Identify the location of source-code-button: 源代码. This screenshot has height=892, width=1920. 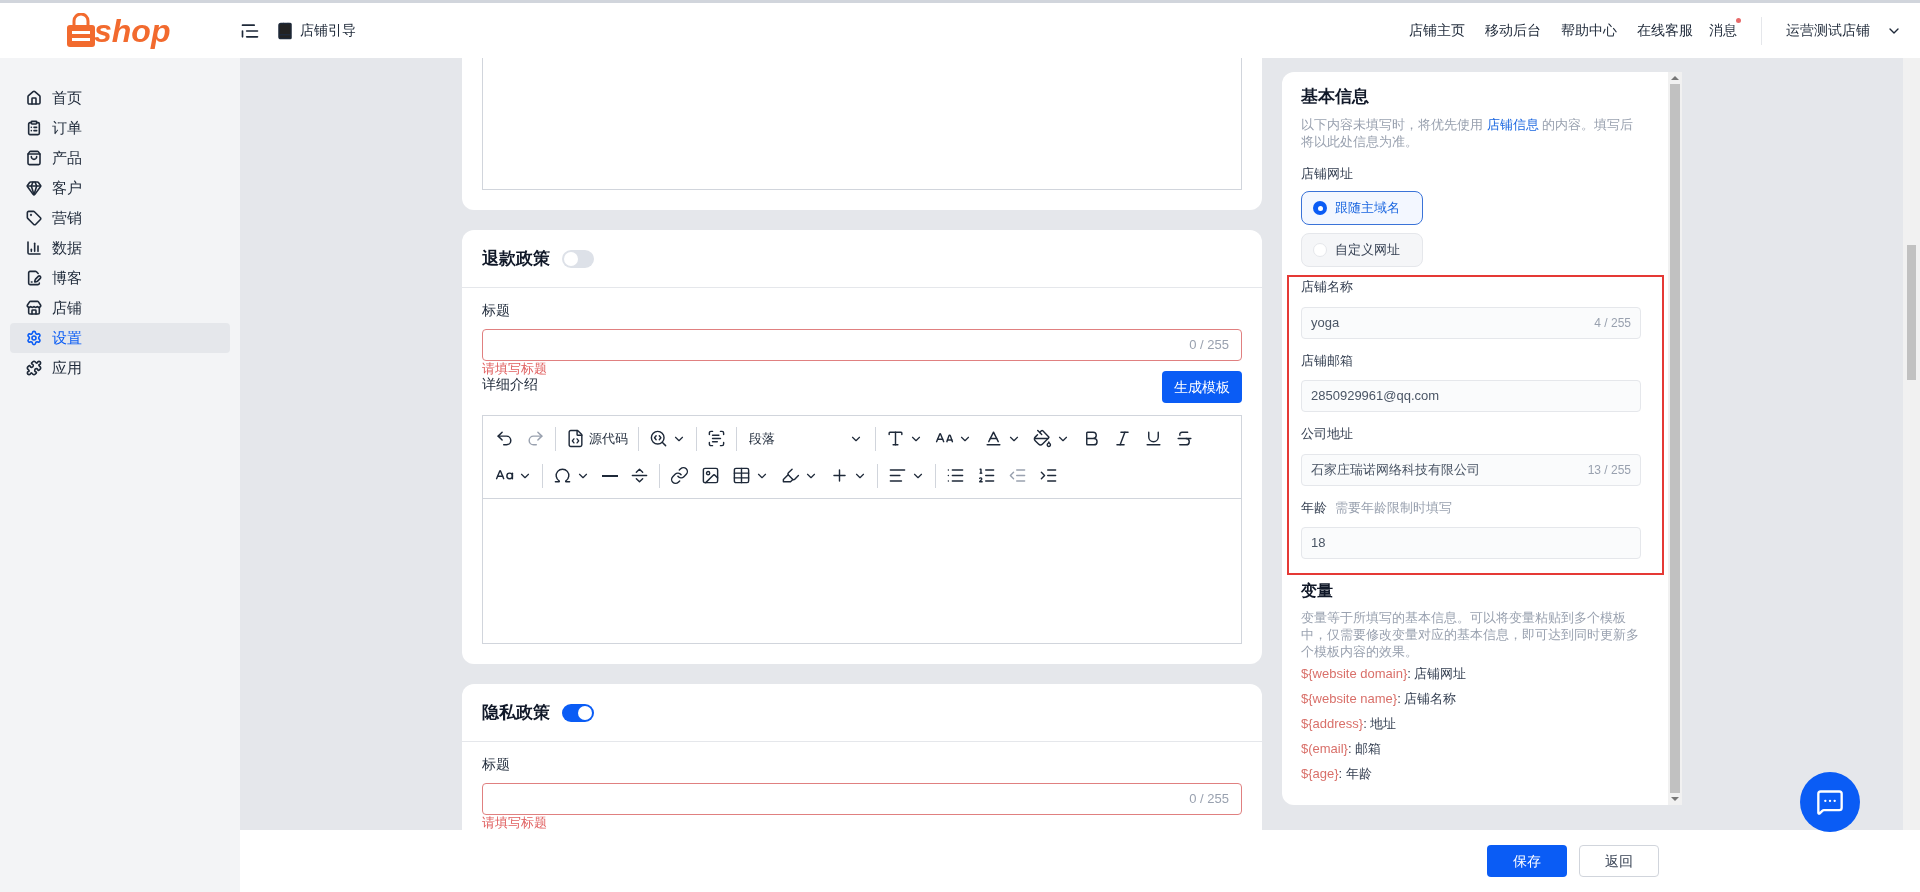
(597, 438).